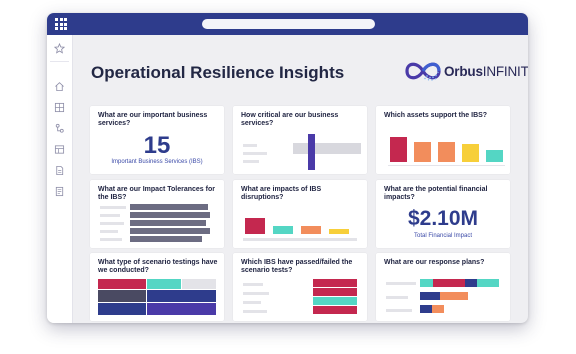  Describe the element at coordinates (434, 262) in the screenshot. I see `card-question: What are our response plans?` at that location.